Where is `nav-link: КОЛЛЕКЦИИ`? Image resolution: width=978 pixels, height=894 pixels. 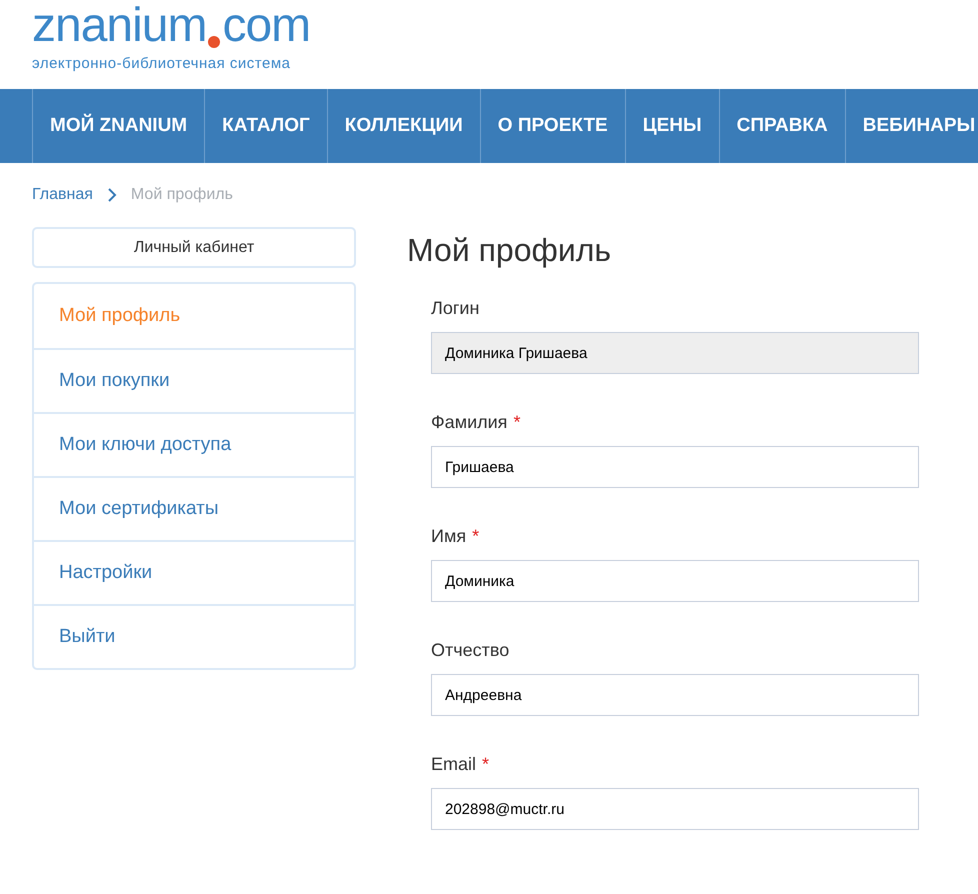 nav-link: КОЛЛЕКЦИИ is located at coordinates (403, 126).